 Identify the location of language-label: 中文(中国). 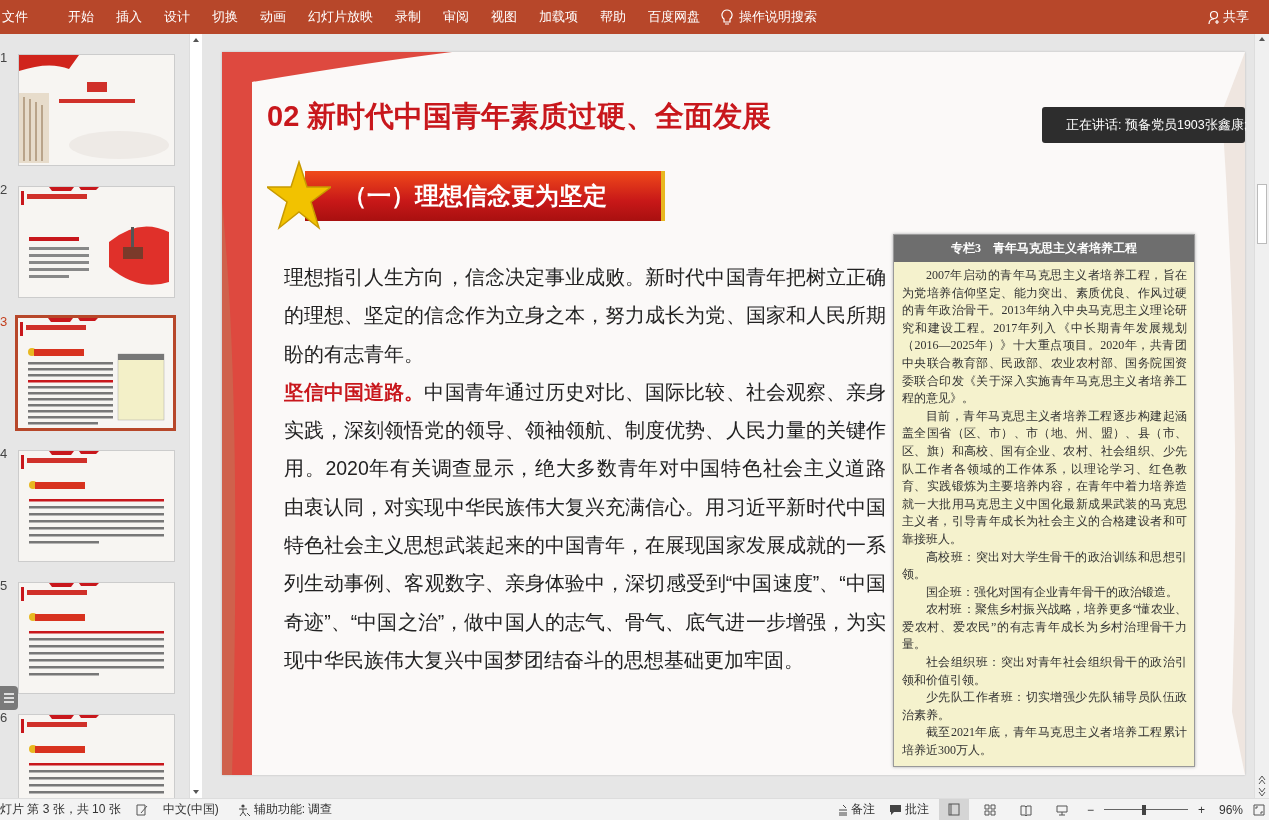
(190, 809).